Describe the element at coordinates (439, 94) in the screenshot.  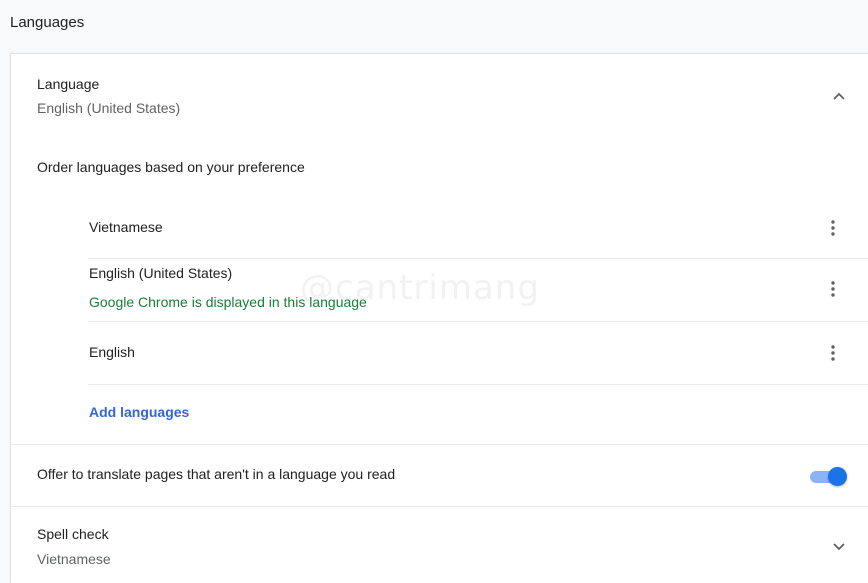
I see `language-row: Language English (United States)` at that location.